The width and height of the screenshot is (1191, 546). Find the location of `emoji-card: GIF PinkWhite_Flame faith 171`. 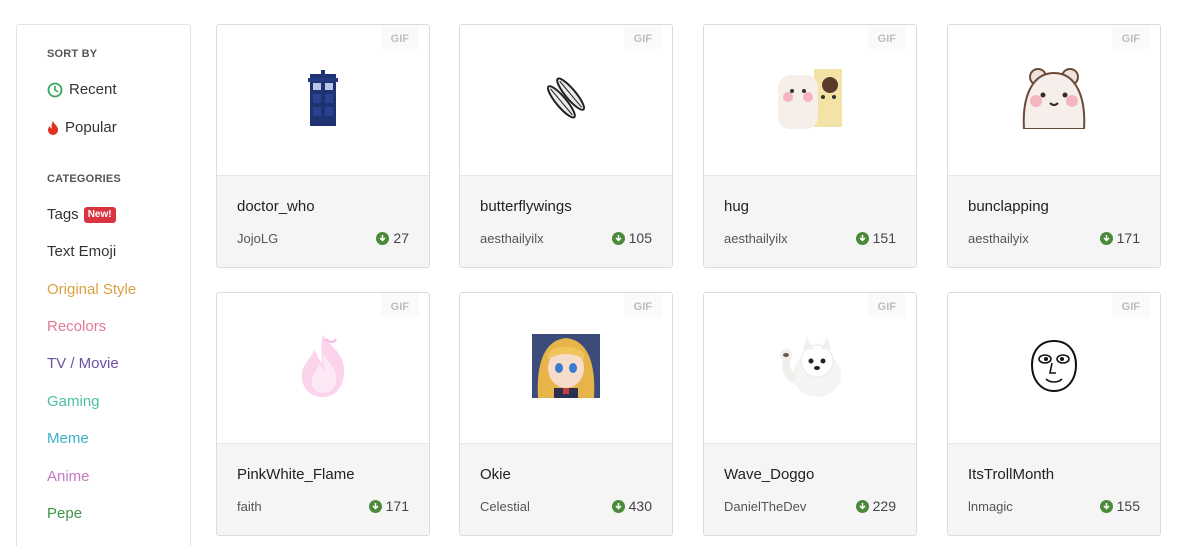

emoji-card: GIF PinkWhite_Flame faith 171 is located at coordinates (323, 414).